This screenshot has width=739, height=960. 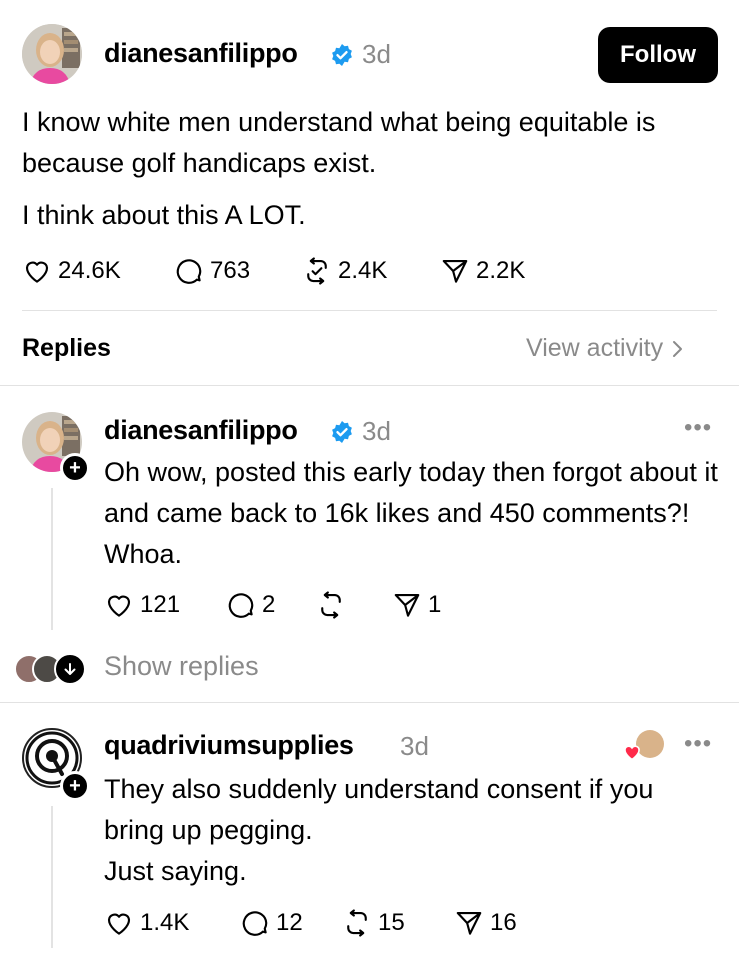 I want to click on reply1-comment-count: 2, so click(x=269, y=604).